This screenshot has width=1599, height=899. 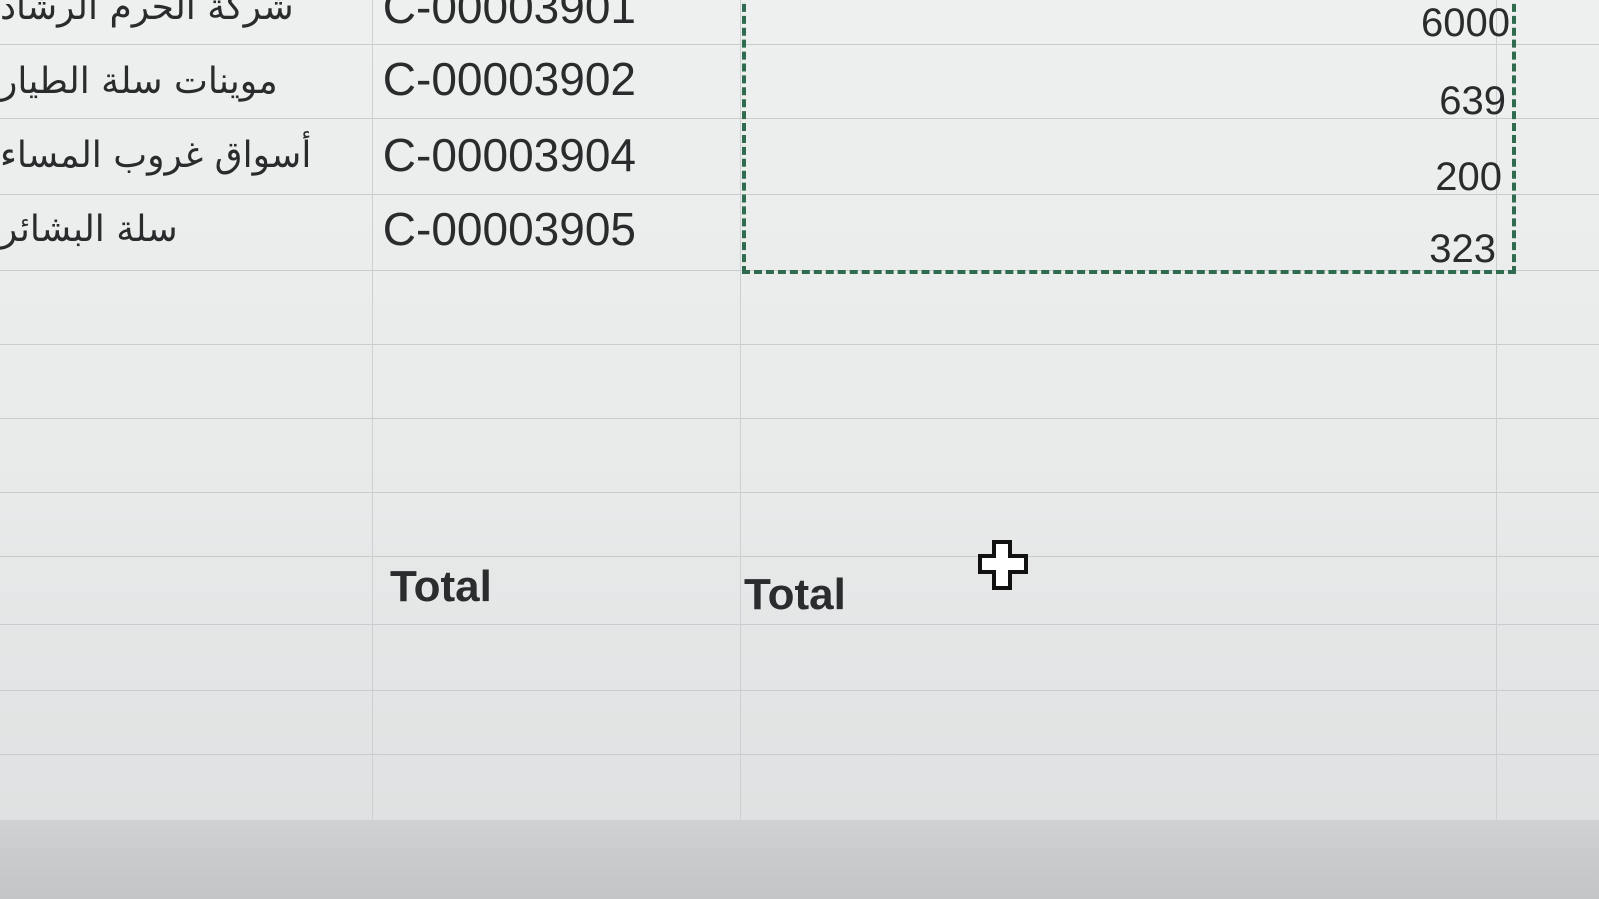 I want to click on customer-code-cell: C-00003905, so click(x=506, y=229).